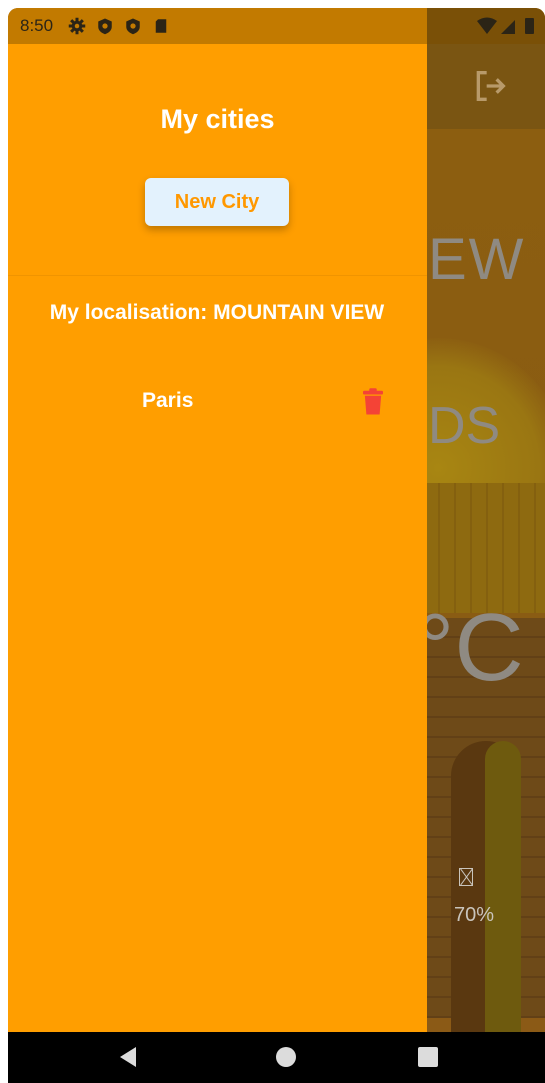  Describe the element at coordinates (286, 1057) in the screenshot. I see `home-icon` at that location.